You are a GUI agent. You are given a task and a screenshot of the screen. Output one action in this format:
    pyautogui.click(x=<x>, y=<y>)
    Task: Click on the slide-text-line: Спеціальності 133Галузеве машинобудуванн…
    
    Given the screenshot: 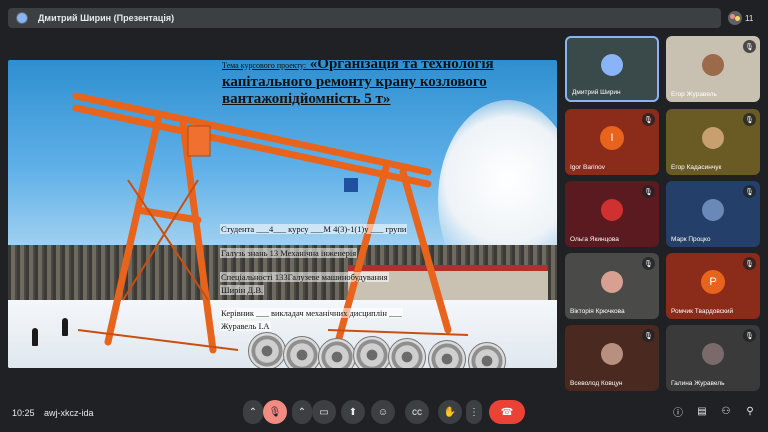 What is the action you would take?
    pyautogui.click(x=304, y=277)
    